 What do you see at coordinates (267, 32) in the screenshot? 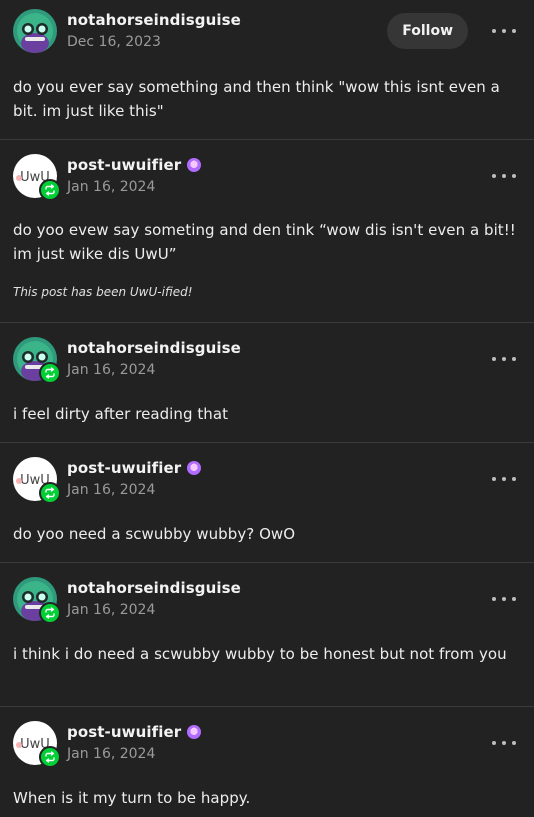
I see `post-header: notahorseindisguise Dec 16, 2023 Follow` at bounding box center [267, 32].